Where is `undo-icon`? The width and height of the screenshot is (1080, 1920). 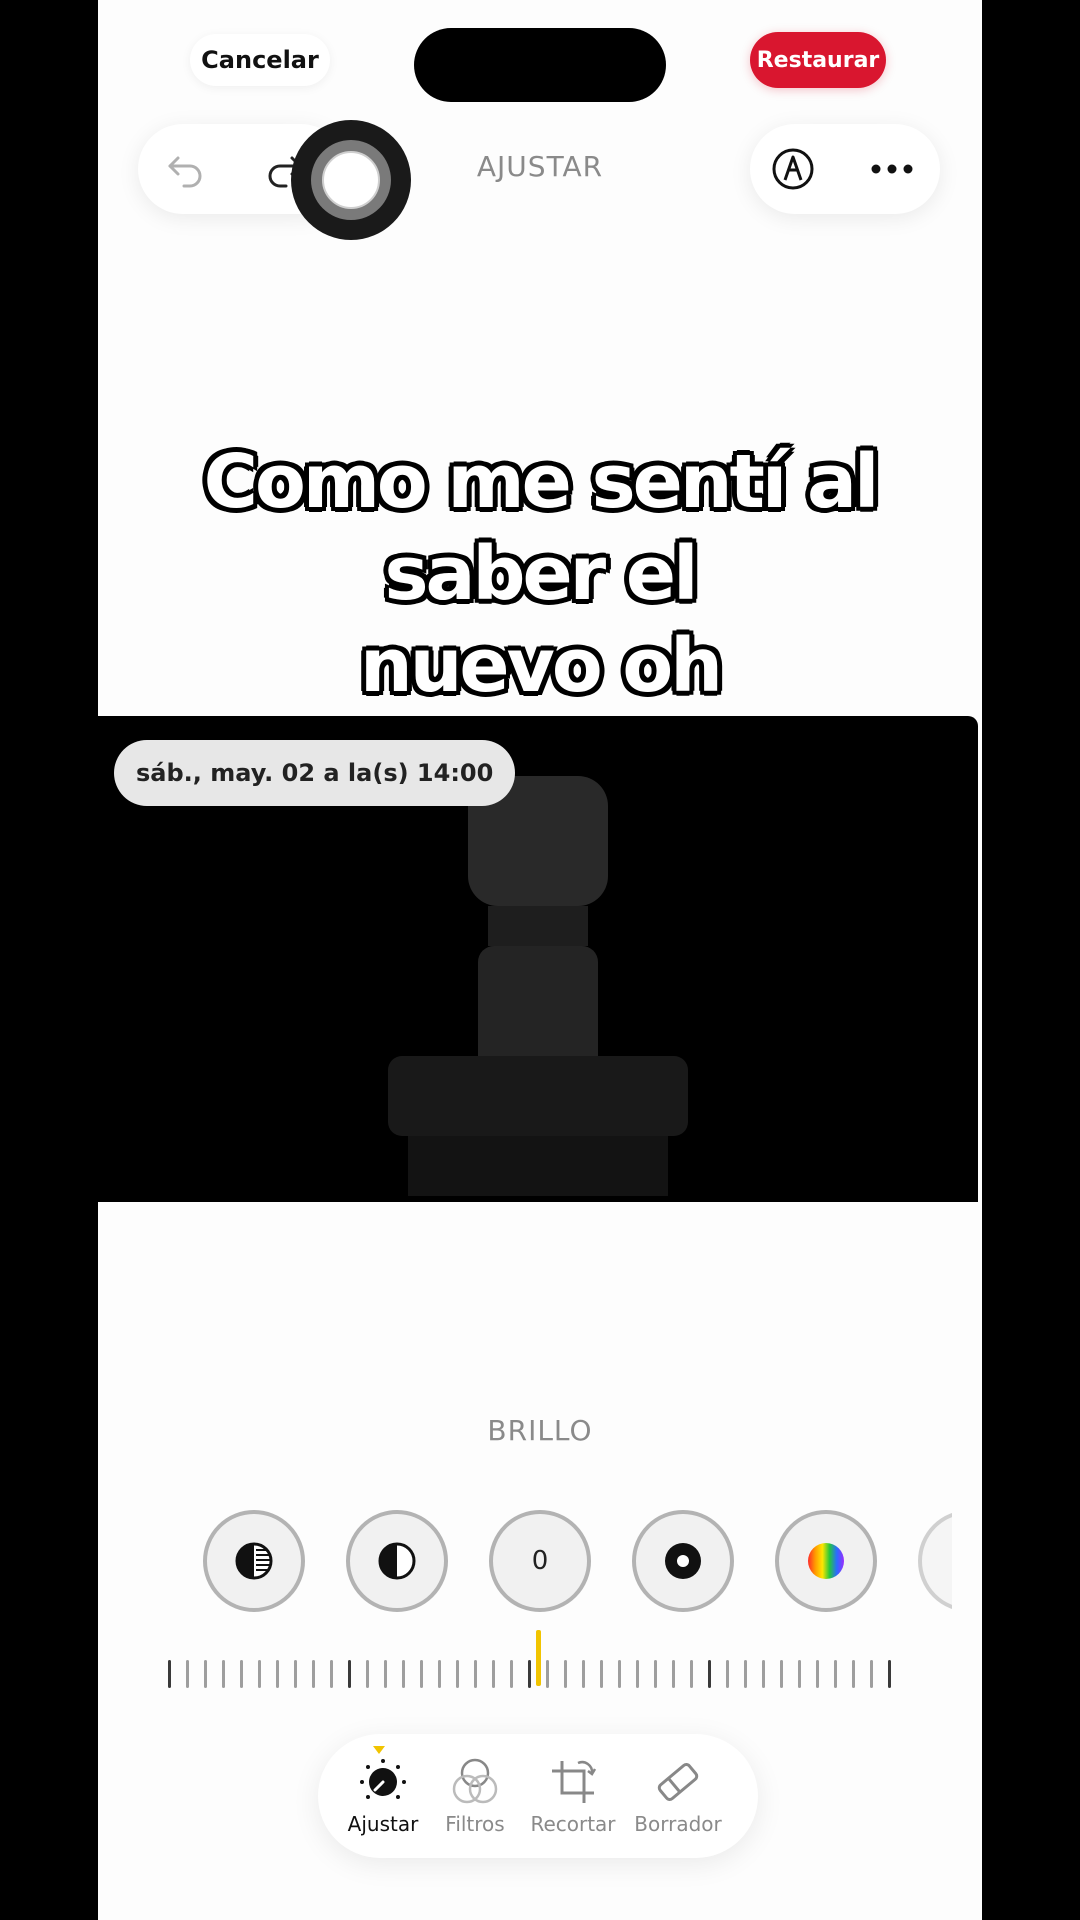 undo-icon is located at coordinates (186, 170).